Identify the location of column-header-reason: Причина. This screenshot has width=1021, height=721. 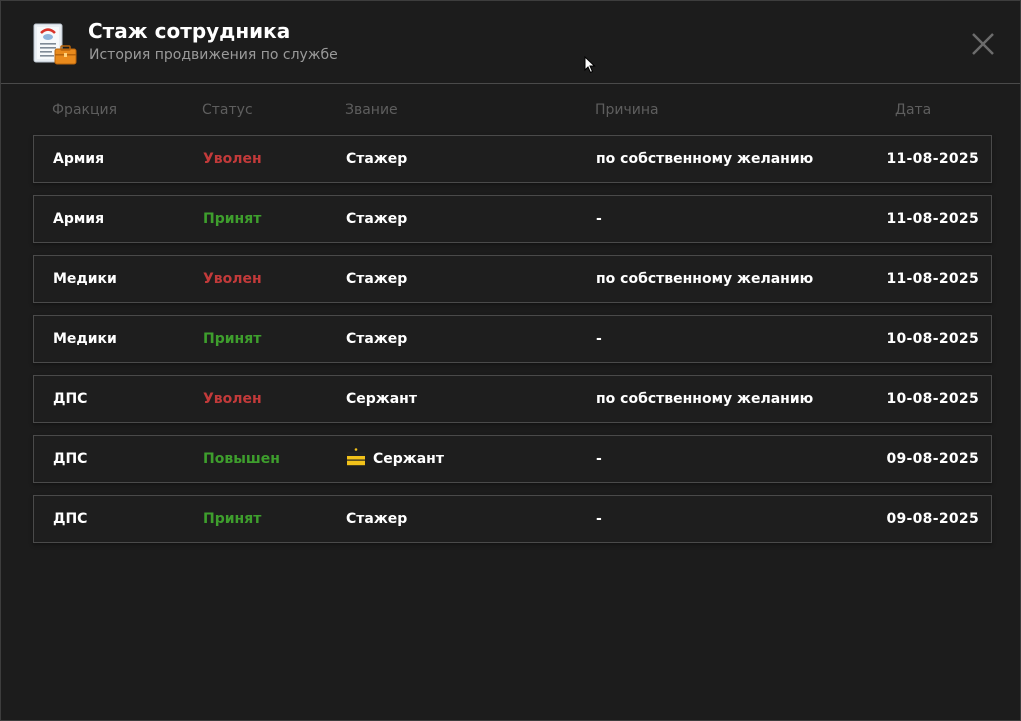
(627, 110).